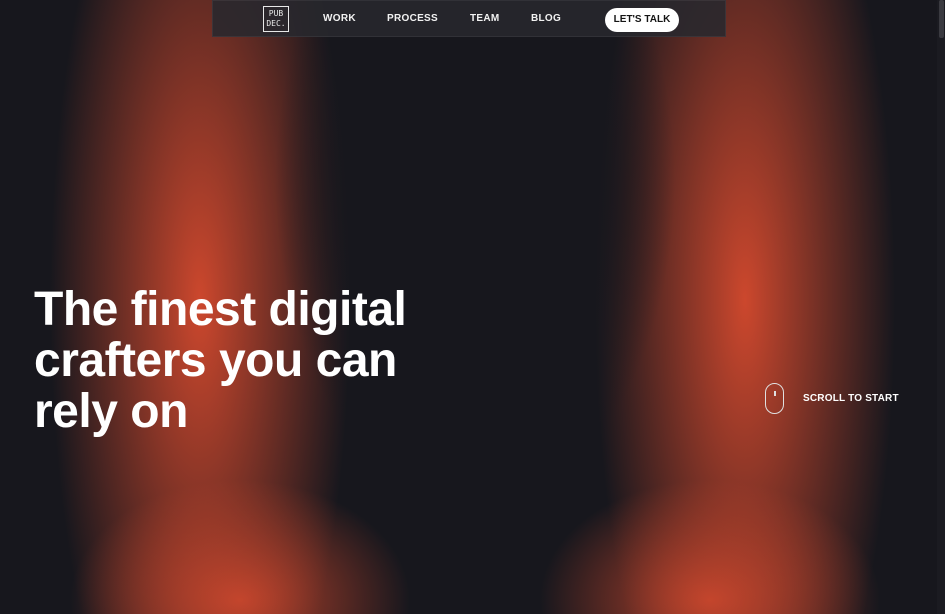 This screenshot has height=614, width=945. I want to click on logo-line-2: DEC., so click(276, 23).